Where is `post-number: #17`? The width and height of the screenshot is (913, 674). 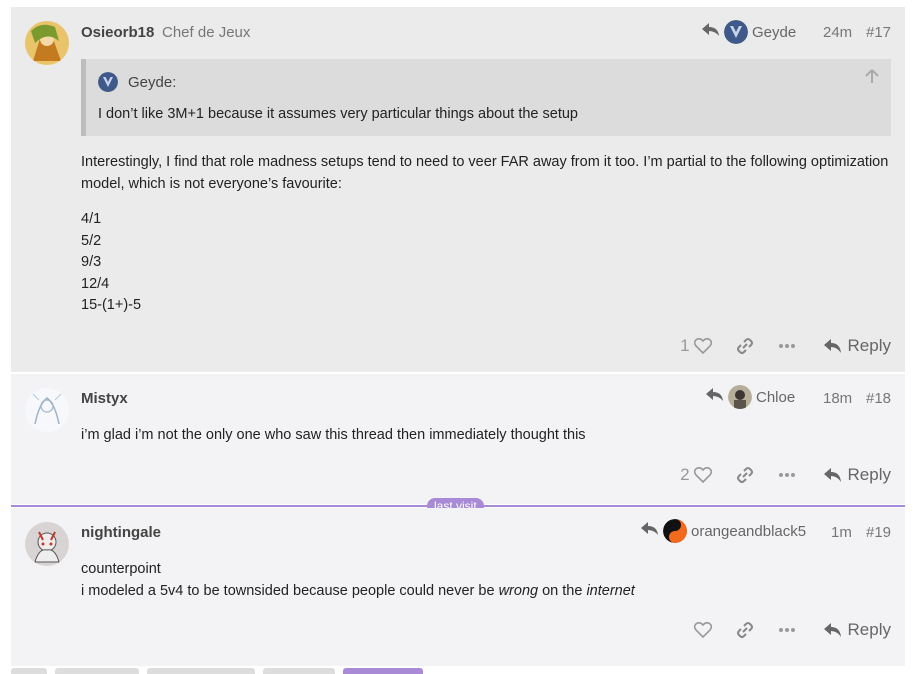 post-number: #17 is located at coordinates (878, 32).